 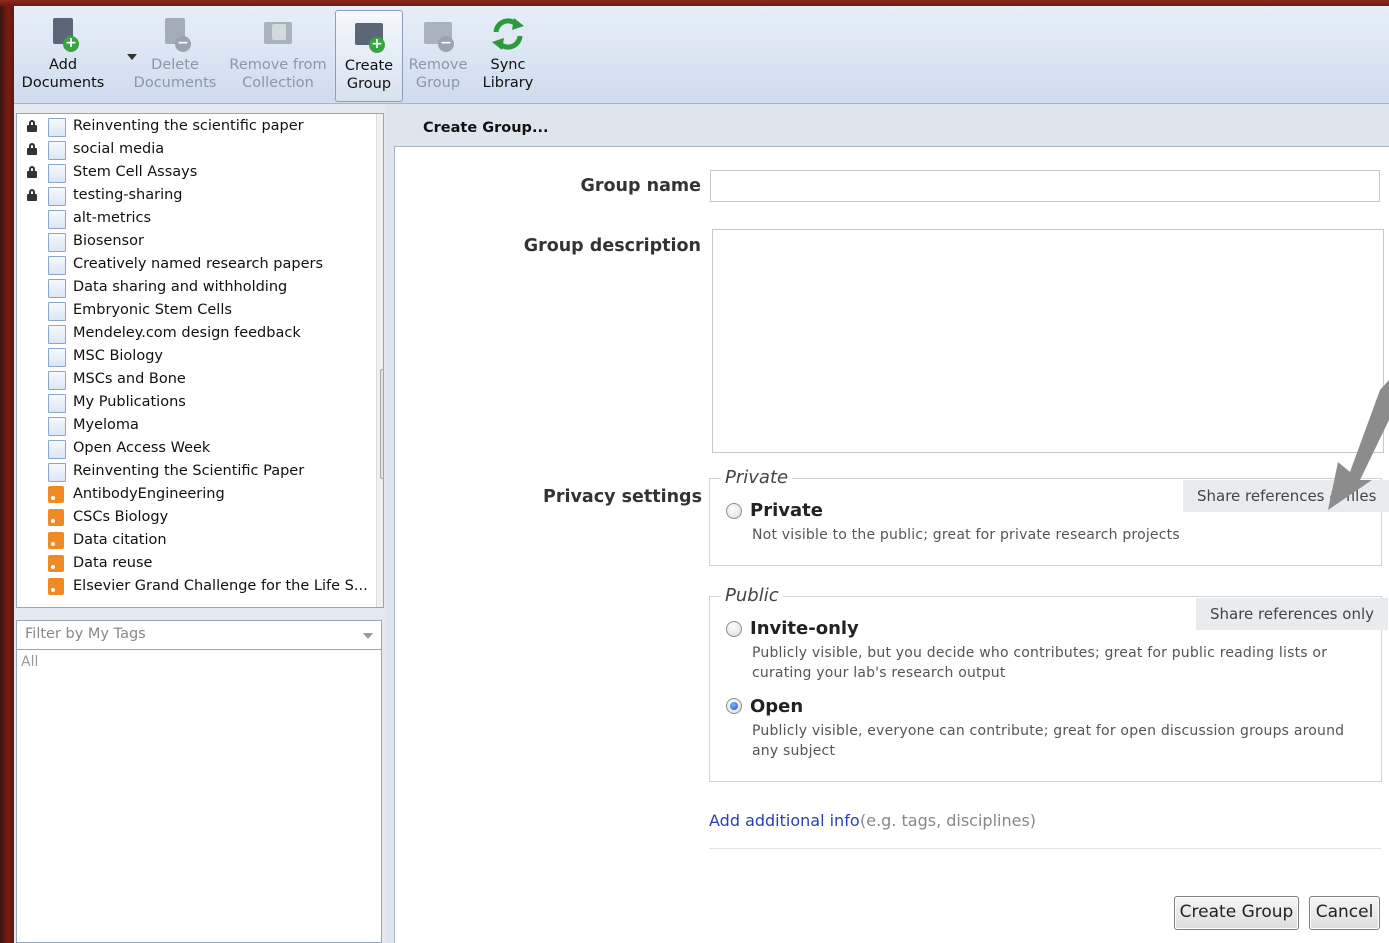 I want to click on remove-group-icon: −, so click(x=438, y=34).